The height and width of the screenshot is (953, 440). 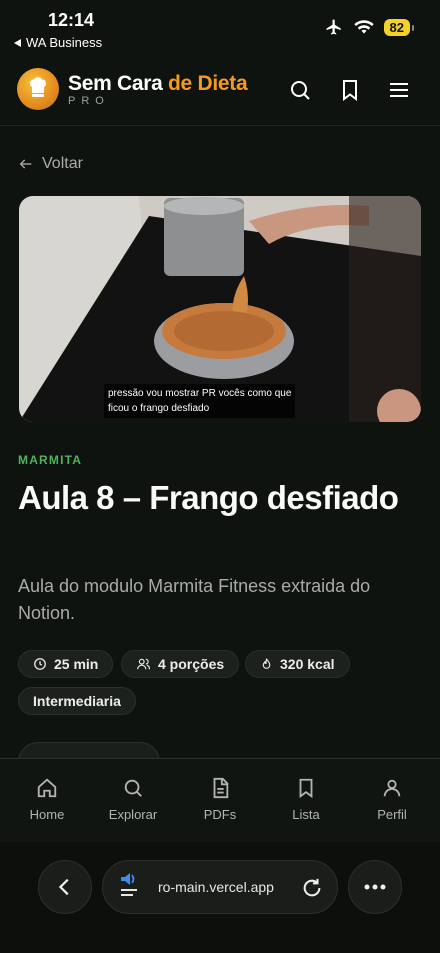 I want to click on duration-label: 25 min, so click(x=76, y=664).